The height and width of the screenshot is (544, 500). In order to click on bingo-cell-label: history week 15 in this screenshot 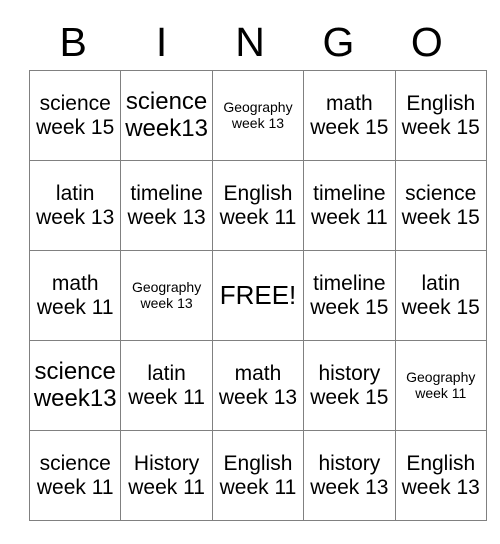, I will do `click(349, 385)`.